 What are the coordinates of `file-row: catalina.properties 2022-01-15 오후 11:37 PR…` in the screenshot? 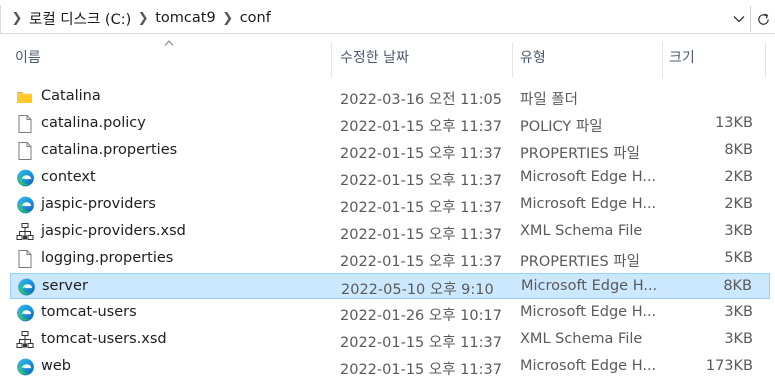 It's located at (390, 151).